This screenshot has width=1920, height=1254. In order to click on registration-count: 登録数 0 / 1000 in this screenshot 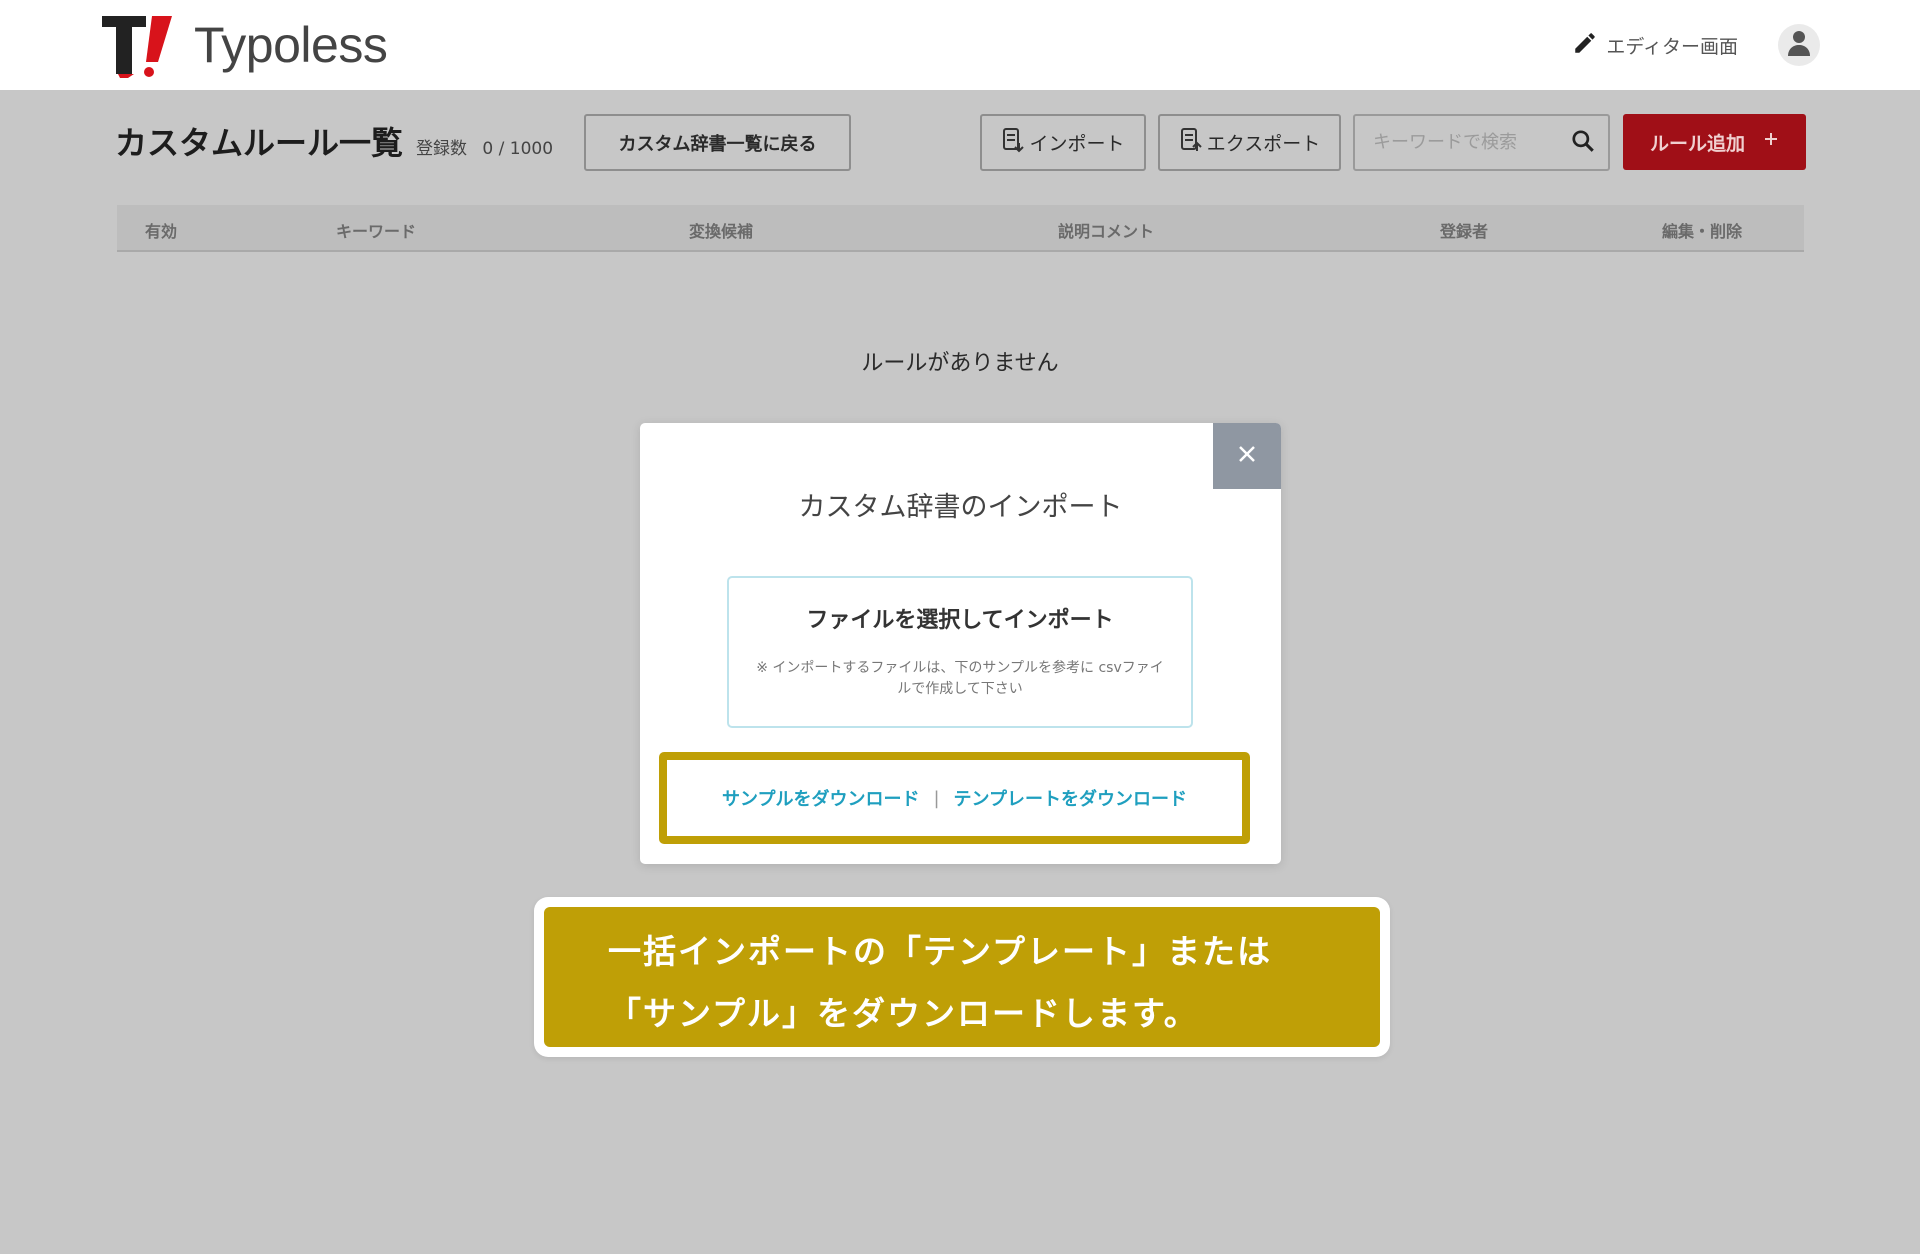, I will do `click(484, 146)`.